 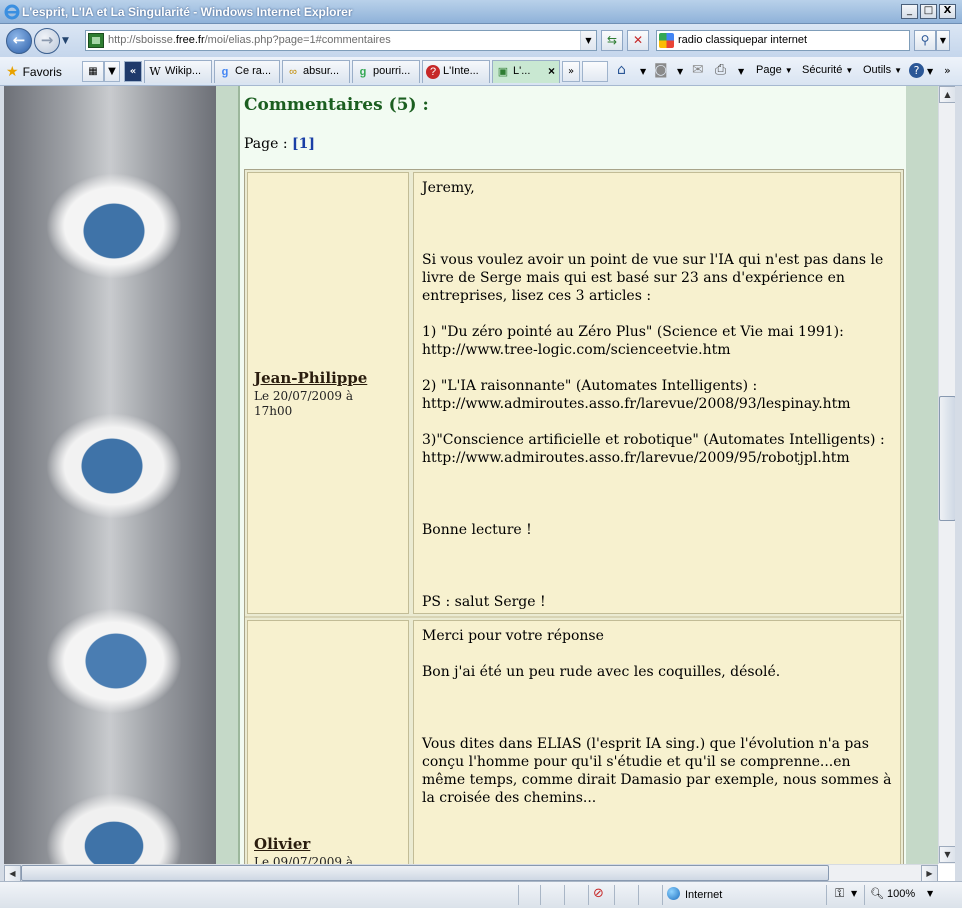 What do you see at coordinates (698, 70) in the screenshot?
I see `mail-icon: ✉` at bounding box center [698, 70].